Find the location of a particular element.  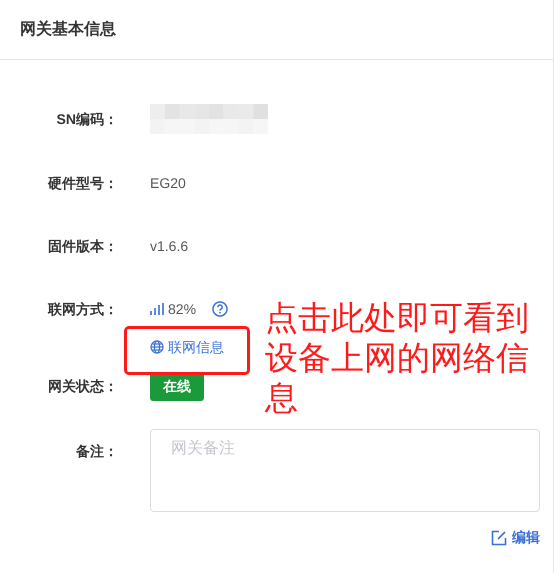

status-badge: 在线 is located at coordinates (177, 386).